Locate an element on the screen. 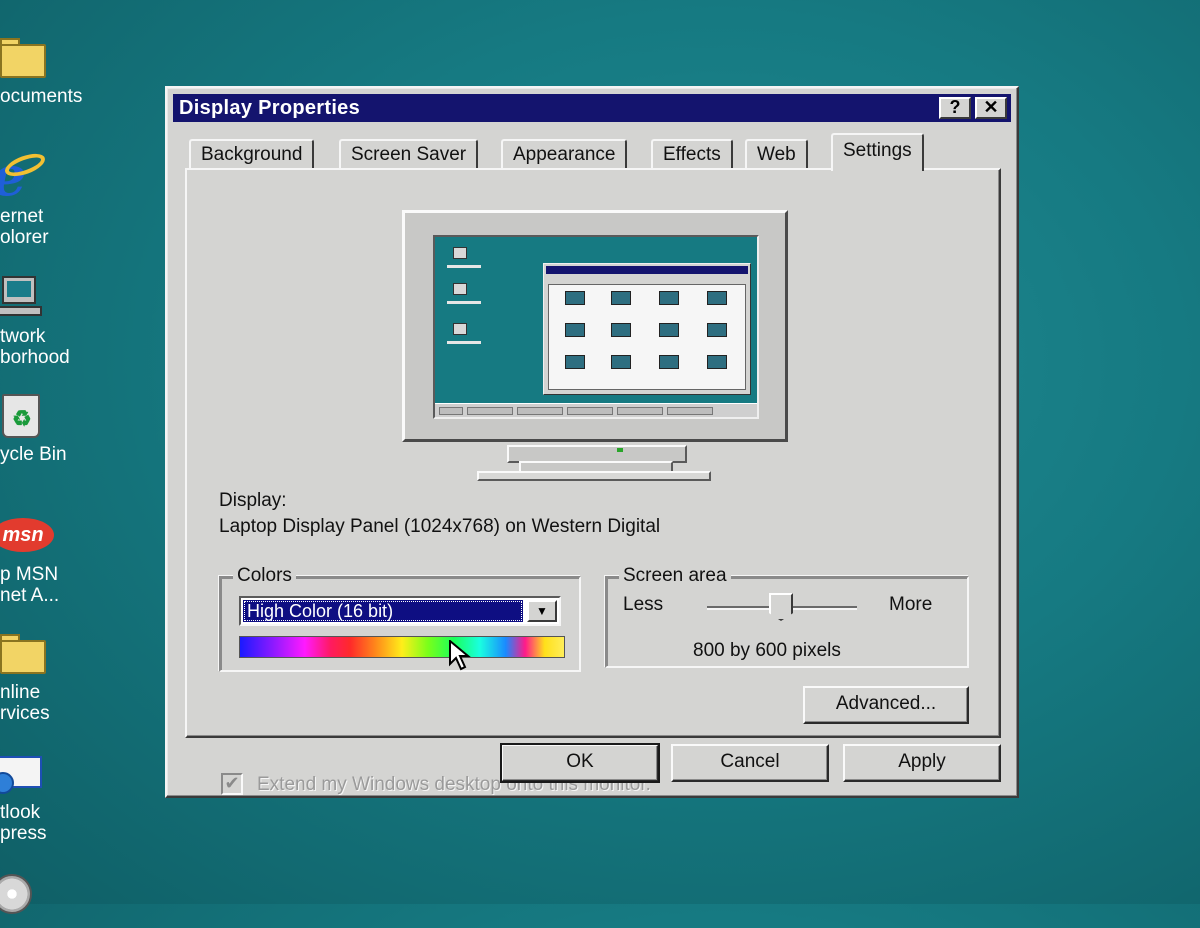 This screenshot has height=928, width=1200. screen-area-slider-thumb is located at coordinates (781, 607).